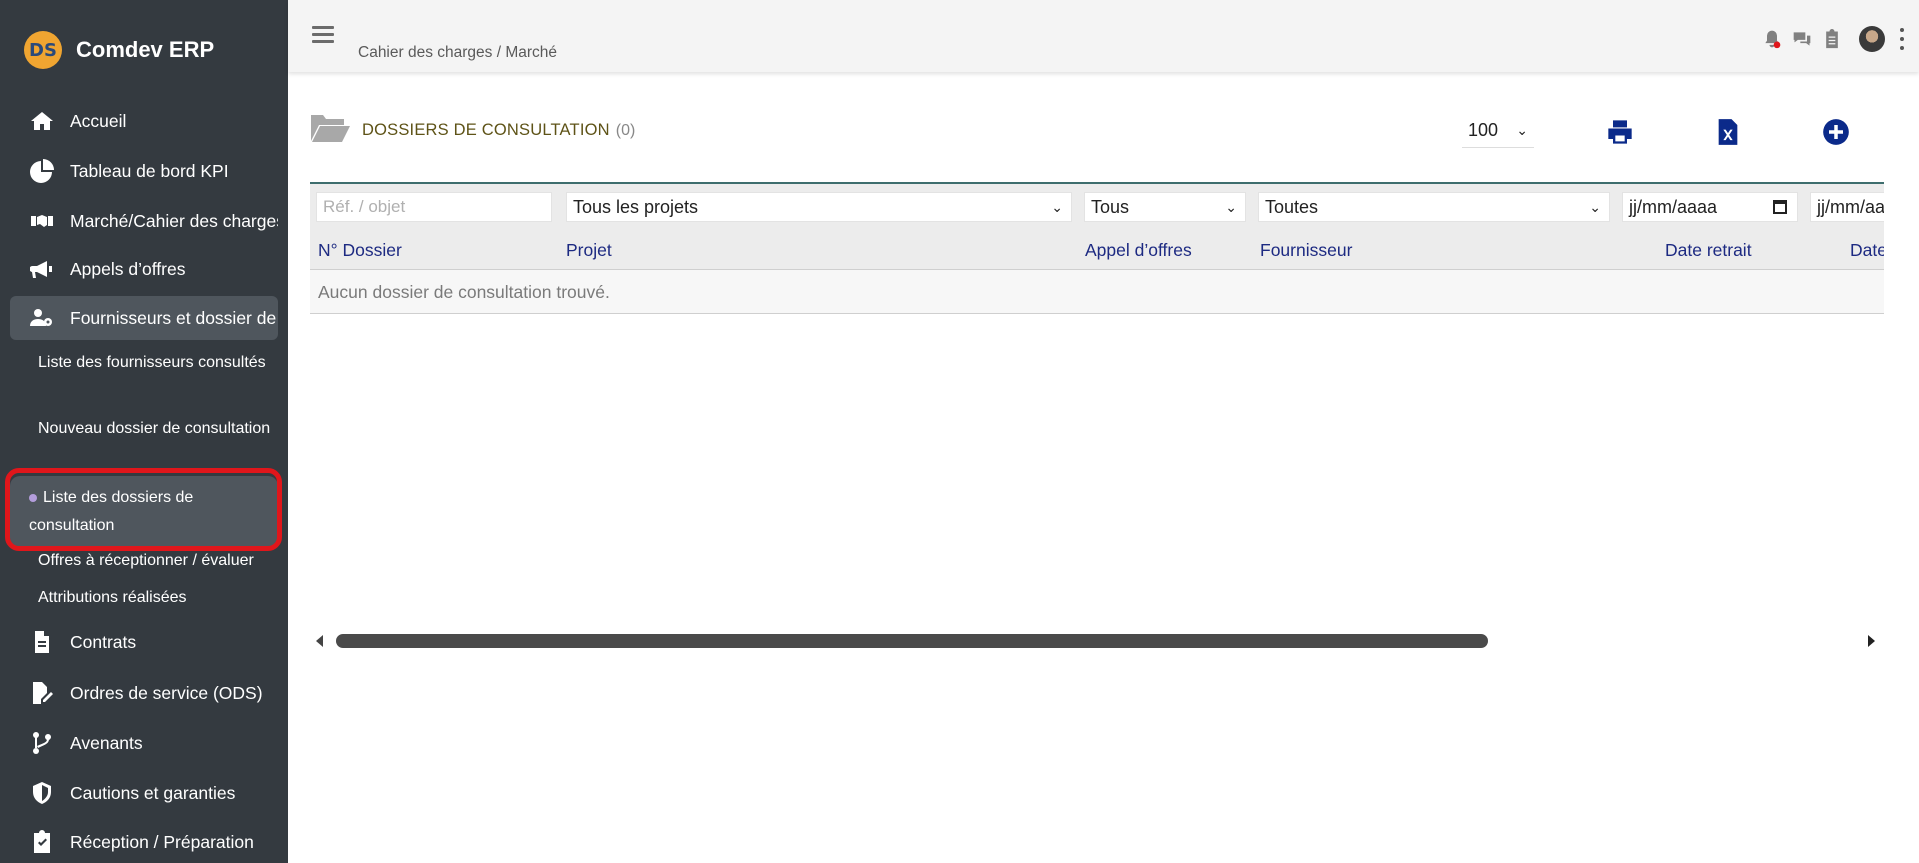 This screenshot has height=863, width=1919. I want to click on sub-item-label: Offres à réceptionner / évaluer, so click(146, 560).